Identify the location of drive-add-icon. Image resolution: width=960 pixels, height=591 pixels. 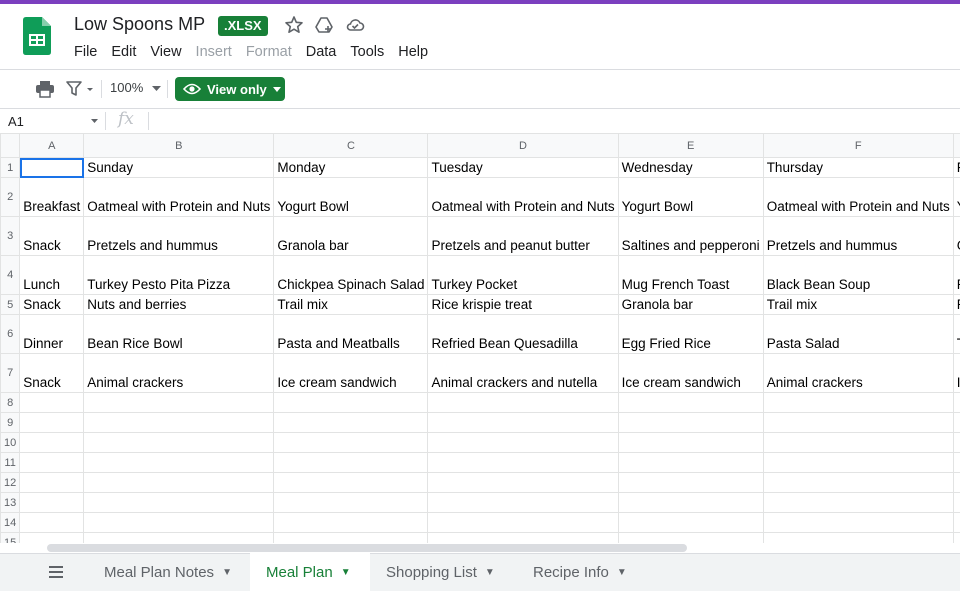
(324, 25).